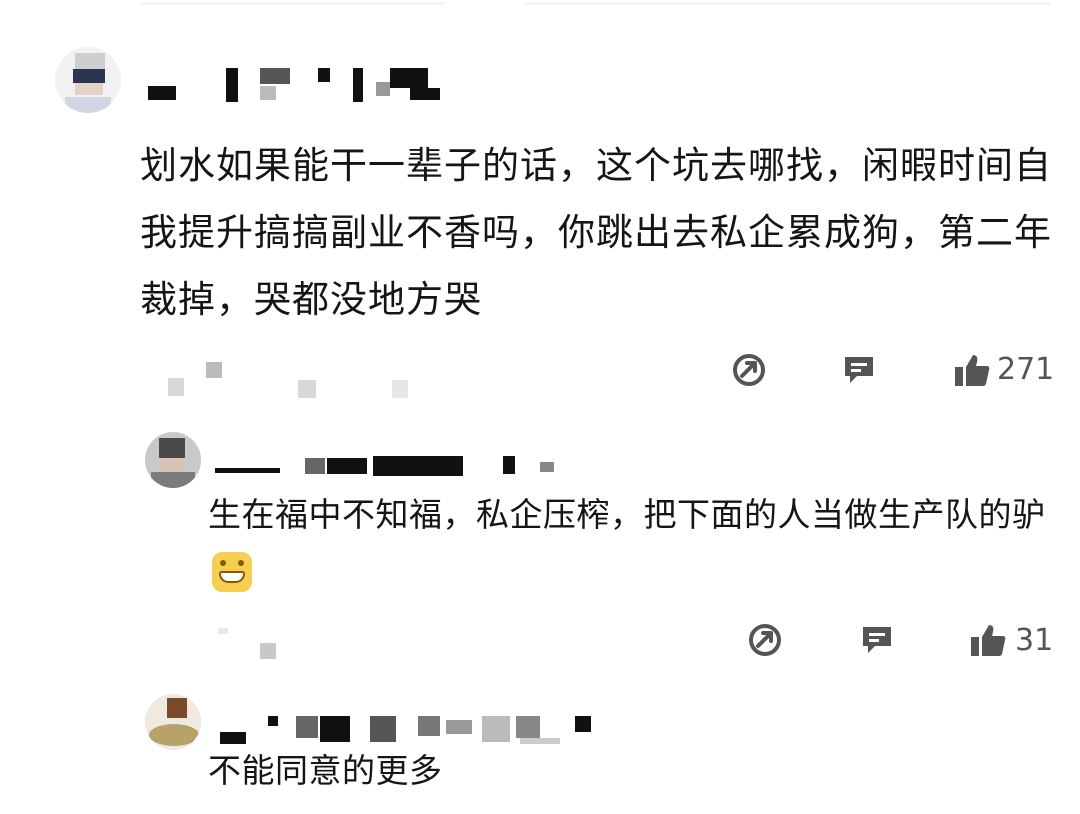 This screenshot has height=814, width=1080. I want to click on top-divider-right, so click(787, 3).